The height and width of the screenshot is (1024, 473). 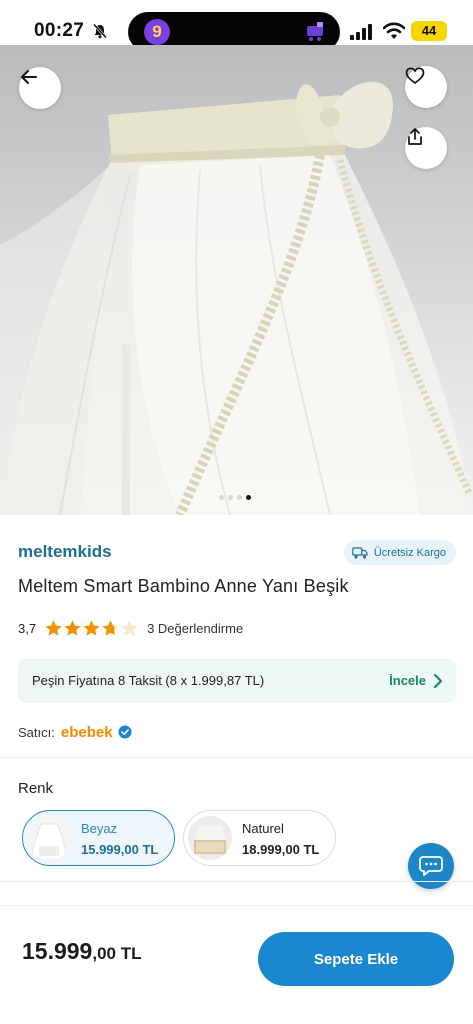 What do you see at coordinates (415, 136) in the screenshot?
I see `share-icon` at bounding box center [415, 136].